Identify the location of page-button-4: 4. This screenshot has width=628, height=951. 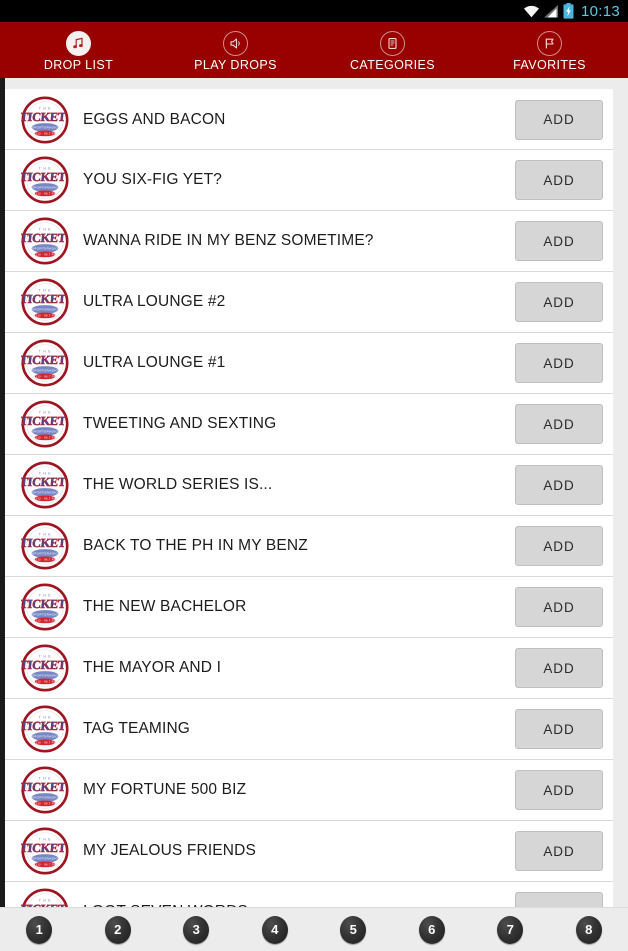
(274, 929).